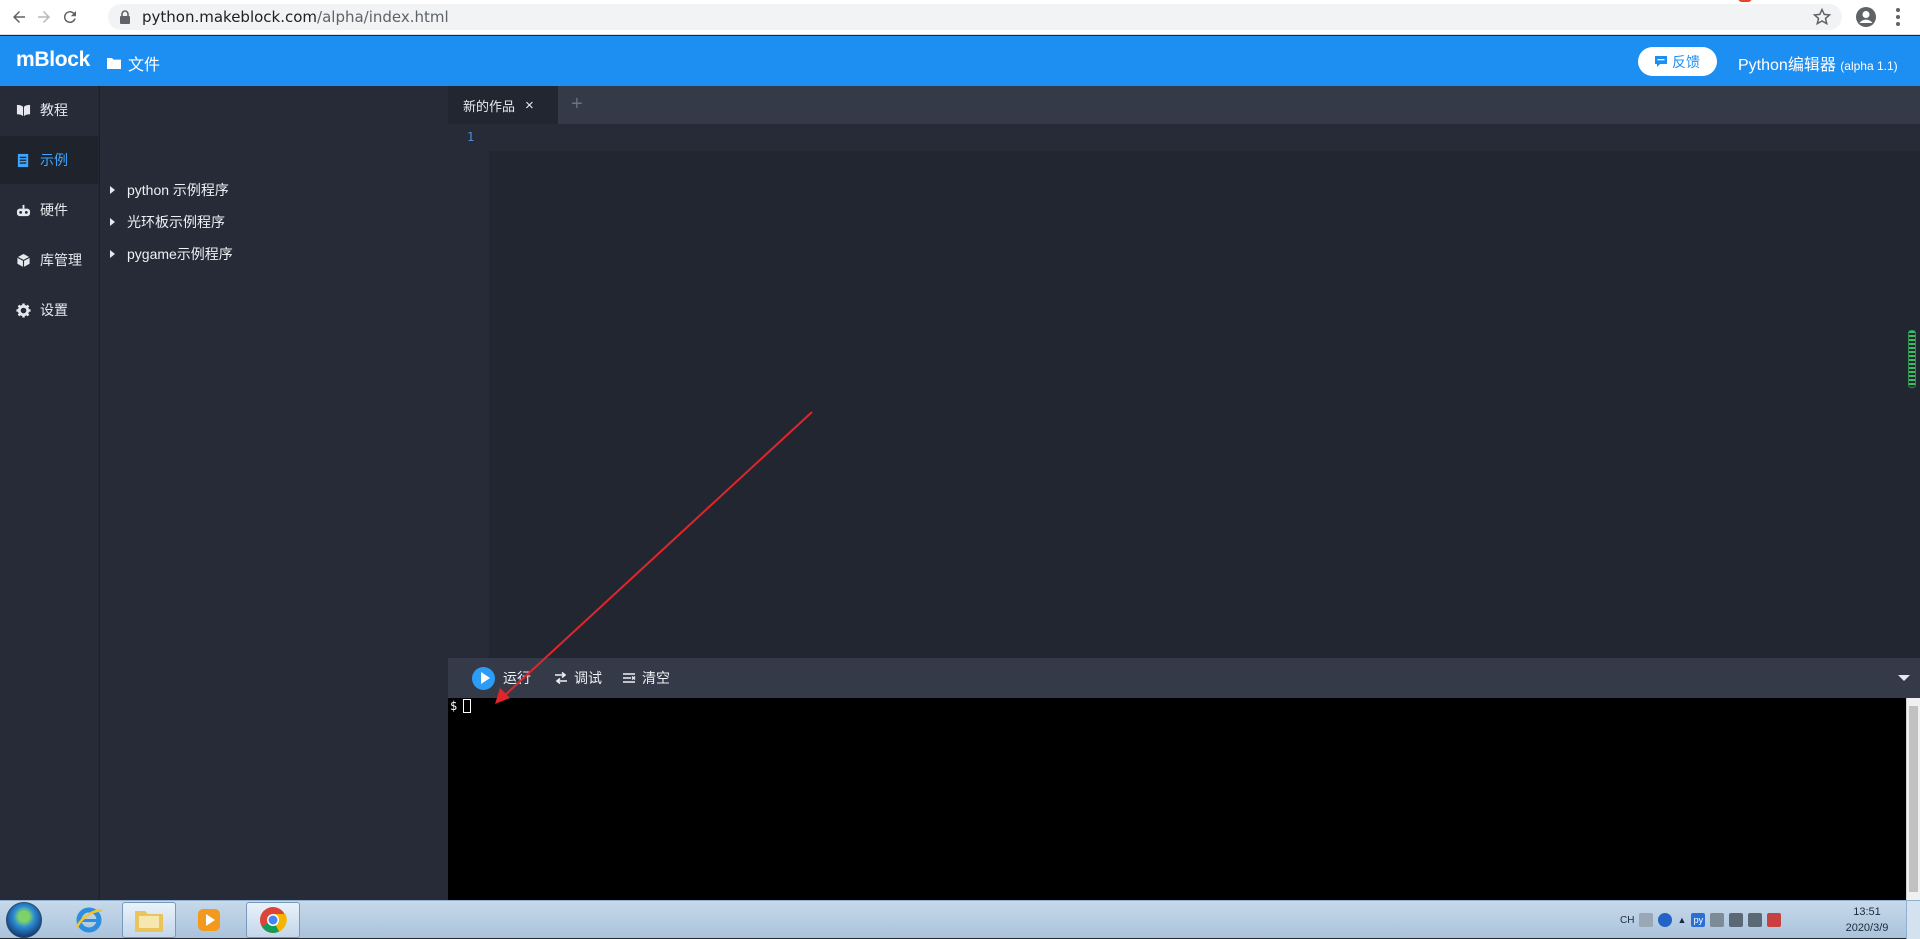 The width and height of the screenshot is (1920, 939). Describe the element at coordinates (1736, 920) in the screenshot. I see `network-icon` at that location.